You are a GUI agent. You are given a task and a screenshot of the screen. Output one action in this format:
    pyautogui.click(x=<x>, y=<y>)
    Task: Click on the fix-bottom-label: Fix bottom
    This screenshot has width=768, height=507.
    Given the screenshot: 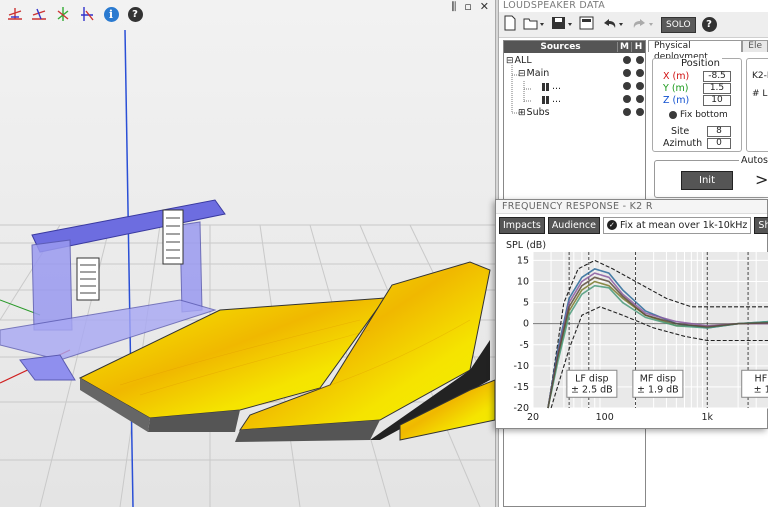 What is the action you would take?
    pyautogui.click(x=704, y=115)
    